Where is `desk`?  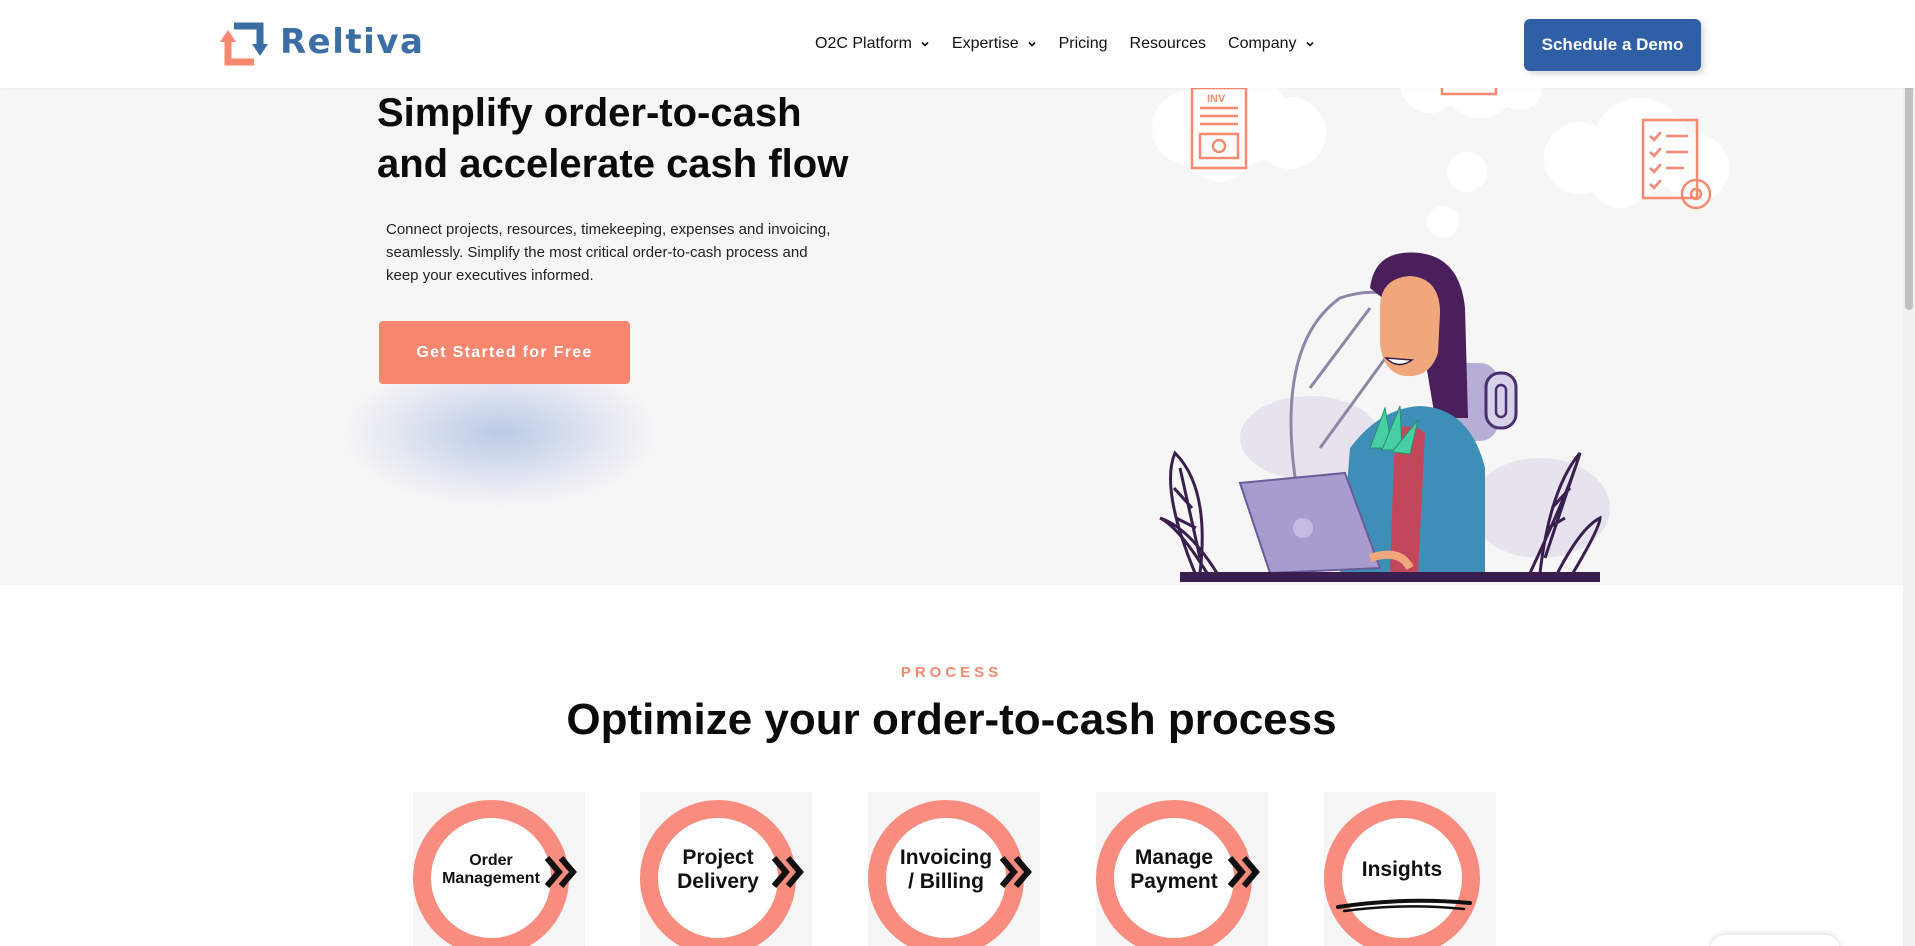 desk is located at coordinates (1390, 577).